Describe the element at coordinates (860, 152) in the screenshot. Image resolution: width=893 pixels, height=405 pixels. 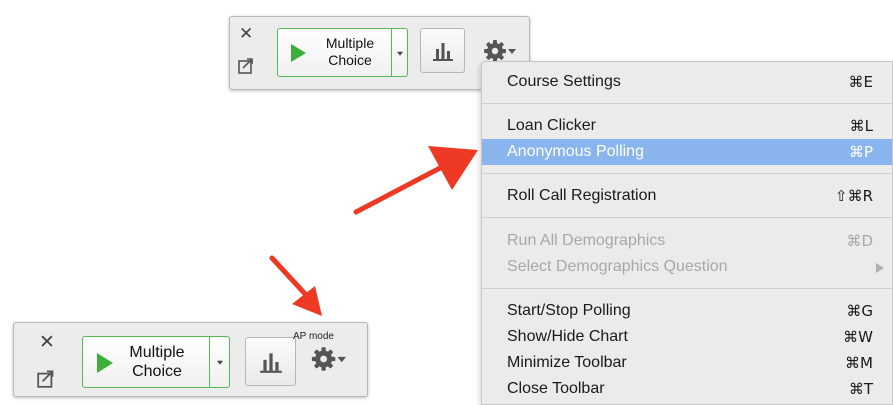
I see `menu-item-shortcut: ⌘P` at that location.